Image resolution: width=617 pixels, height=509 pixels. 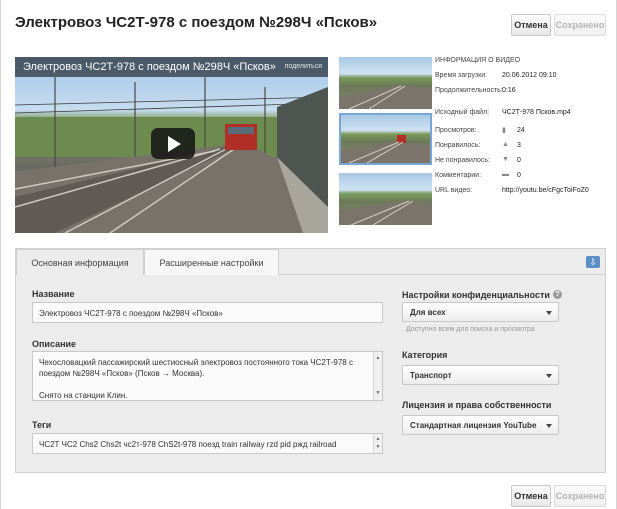 What do you see at coordinates (53, 294) in the screenshot?
I see `title-label: Название` at bounding box center [53, 294].